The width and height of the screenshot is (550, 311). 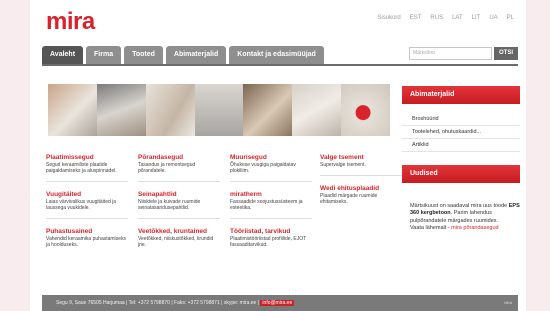 I want to click on news-link: mira põrandasegud, so click(x=474, y=228).